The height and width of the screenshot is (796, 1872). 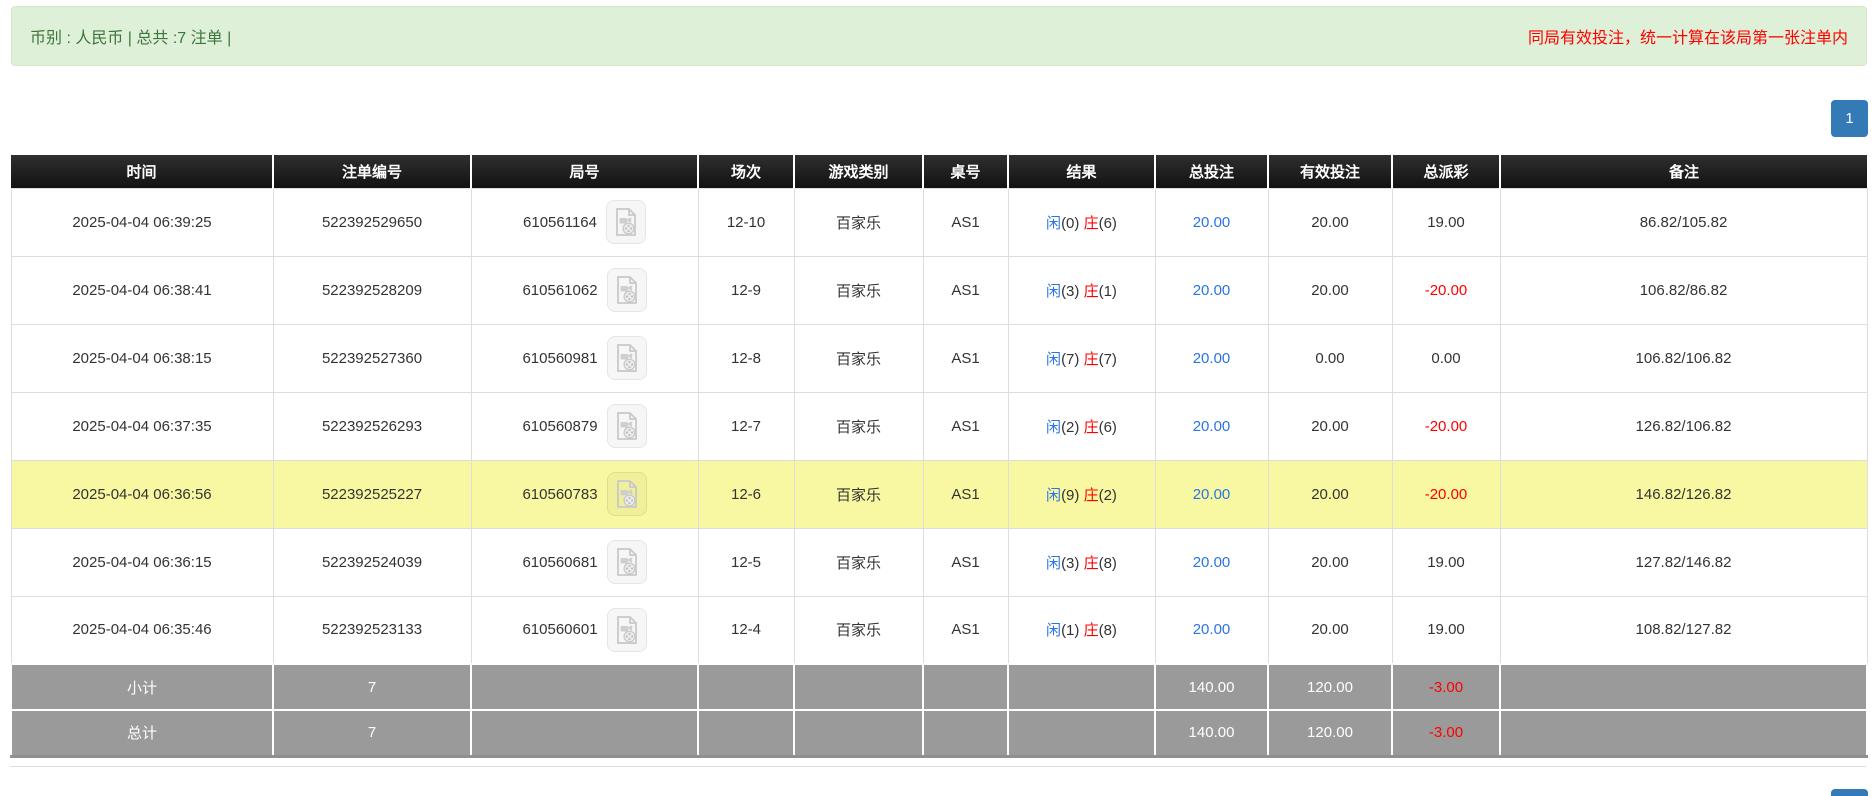 I want to click on cell-bet_no-text: 522392527360, so click(x=372, y=358).